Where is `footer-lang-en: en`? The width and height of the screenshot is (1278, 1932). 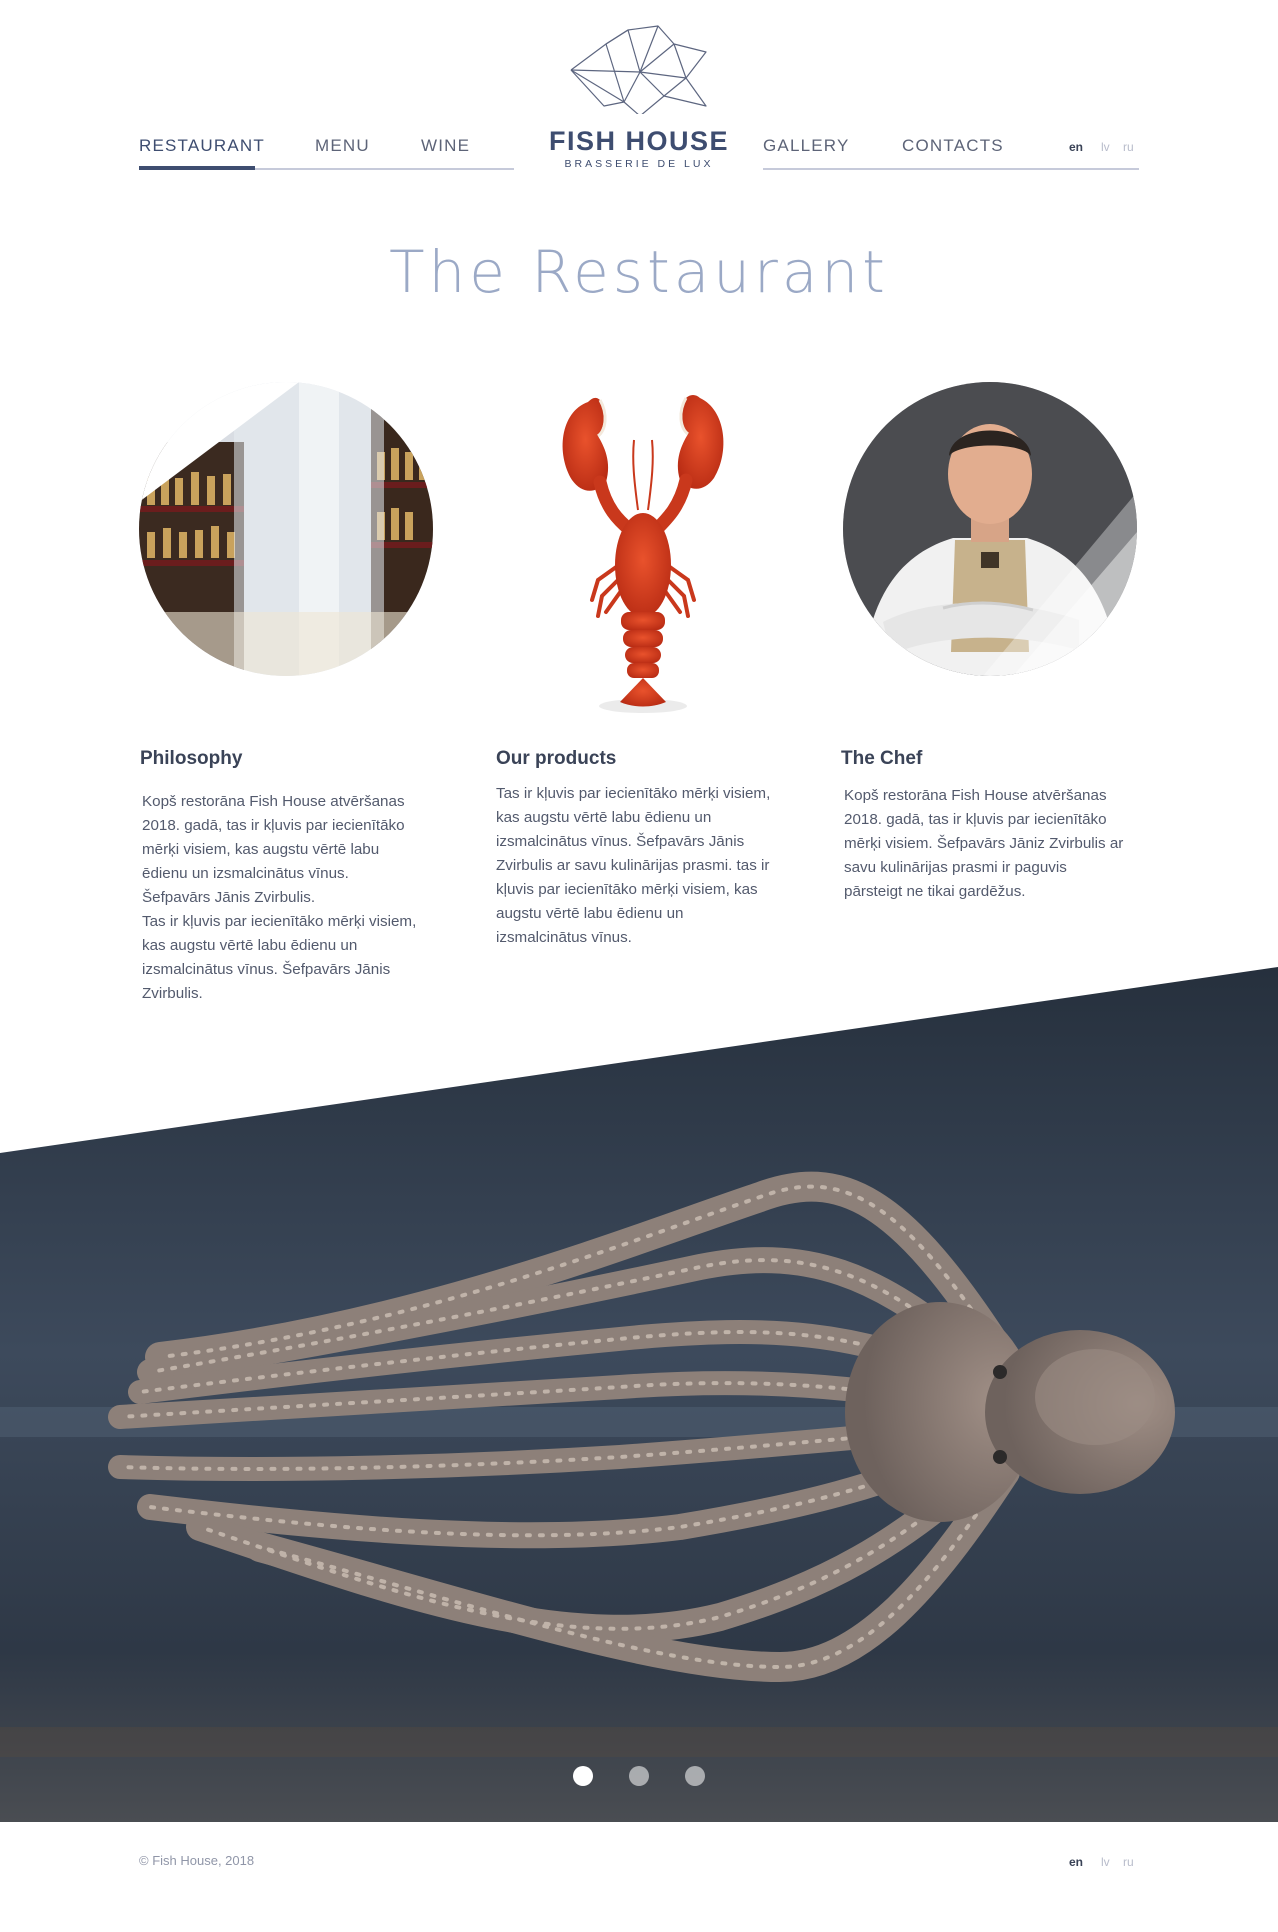 footer-lang-en: en is located at coordinates (1076, 1862).